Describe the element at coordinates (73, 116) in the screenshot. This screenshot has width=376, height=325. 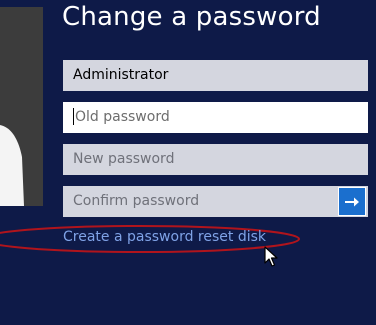
I see `text-caret` at that location.